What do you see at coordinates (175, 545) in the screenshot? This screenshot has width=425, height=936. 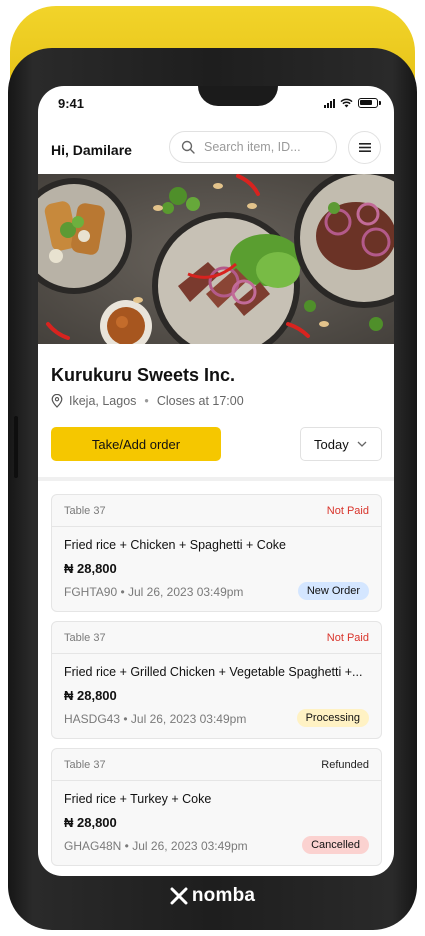 I see `order-items: Fried rice + Chicken + Spaghetti + Coke` at bounding box center [175, 545].